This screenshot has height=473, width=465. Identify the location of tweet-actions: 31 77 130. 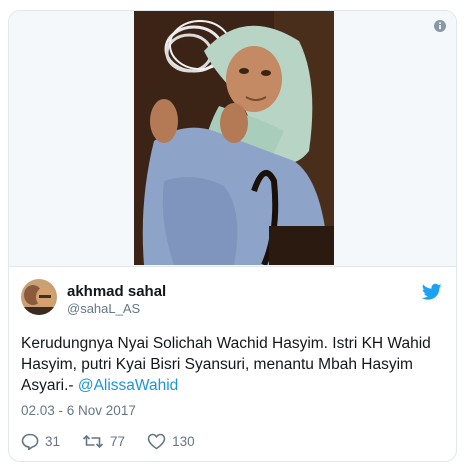
(119, 441).